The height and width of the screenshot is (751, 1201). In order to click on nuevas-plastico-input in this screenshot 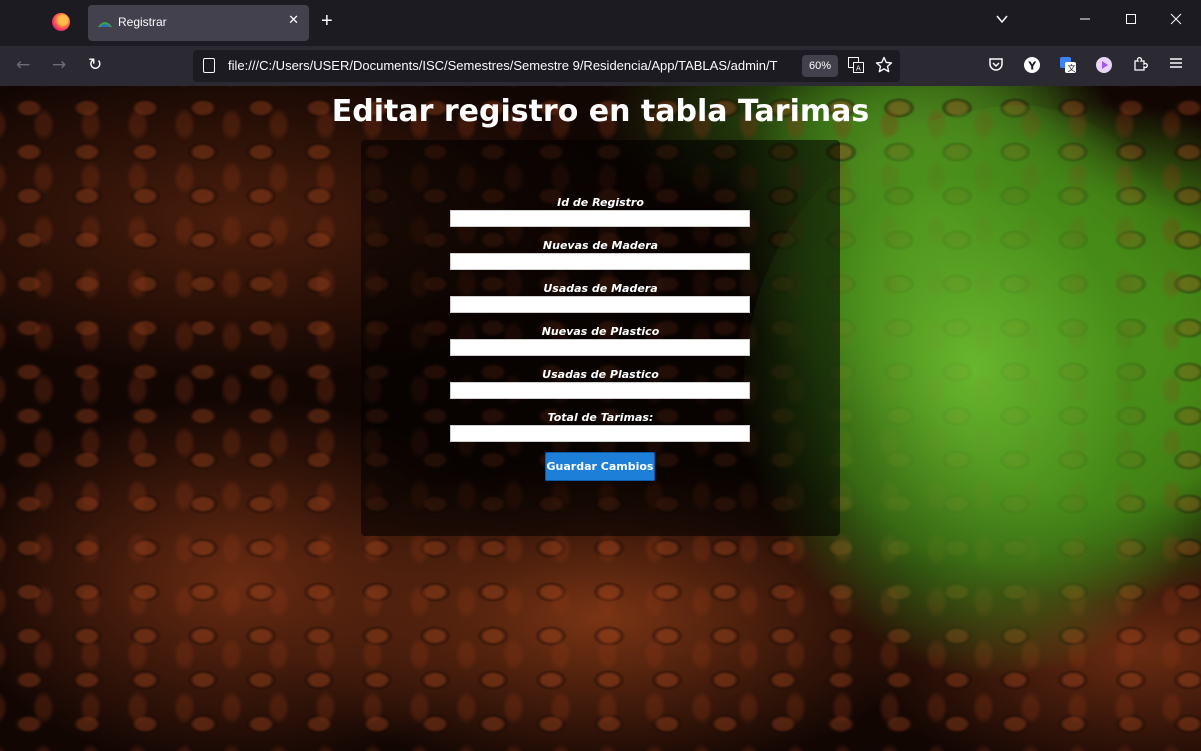, I will do `click(600, 347)`.